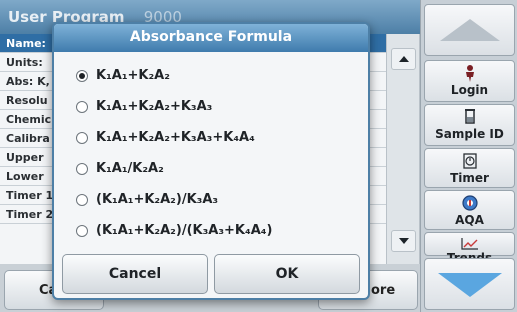 The width and height of the screenshot is (517, 312). I want to click on page-down-button, so click(469, 284).